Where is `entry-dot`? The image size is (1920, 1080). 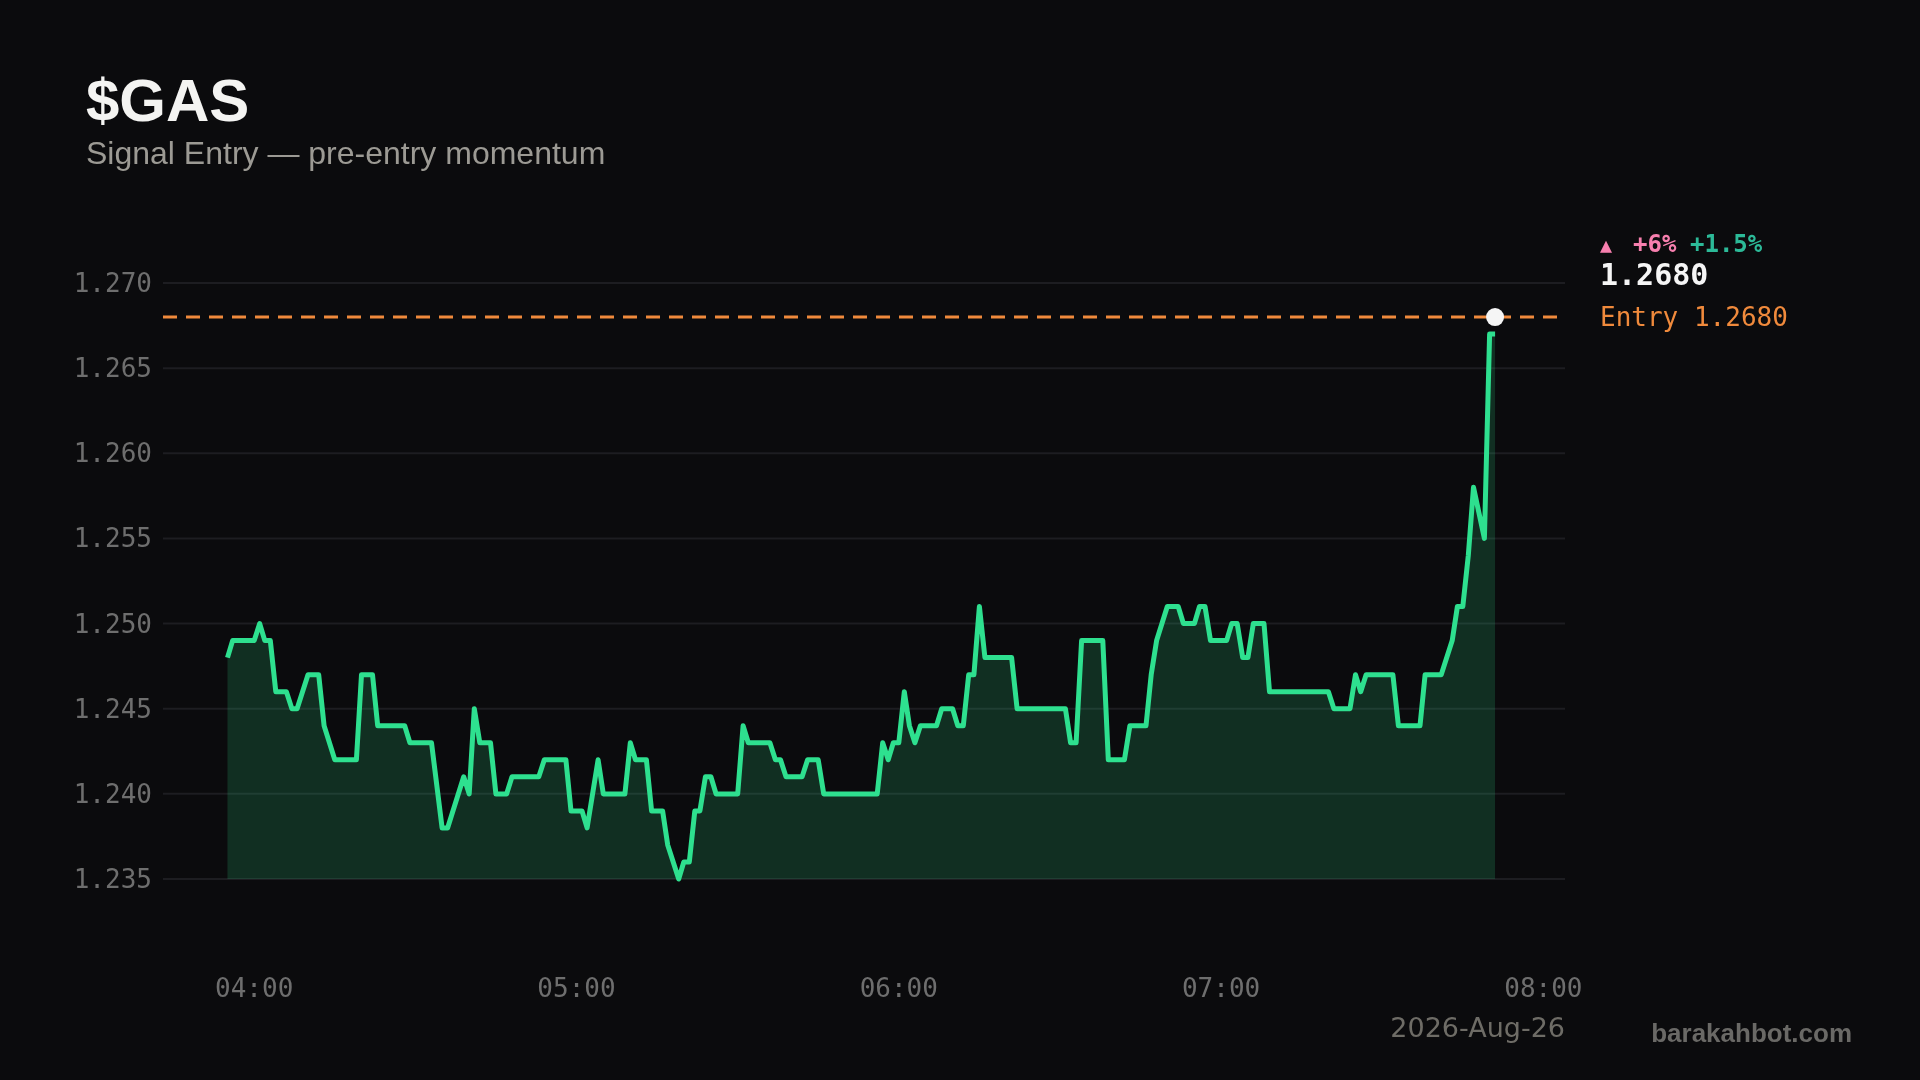
entry-dot is located at coordinates (1495, 317).